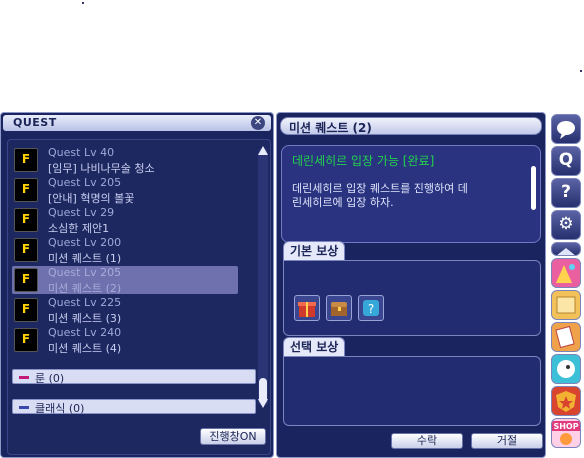  What do you see at coordinates (307, 308) in the screenshot?
I see `gift-box-icon` at bounding box center [307, 308].